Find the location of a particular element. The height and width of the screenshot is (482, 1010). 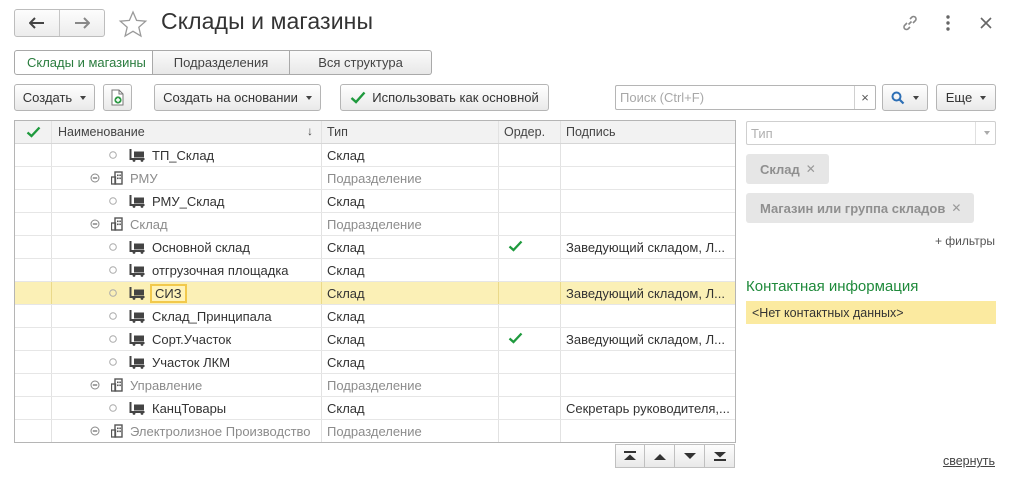

row-name: Склад_Принципала is located at coordinates (212, 316).